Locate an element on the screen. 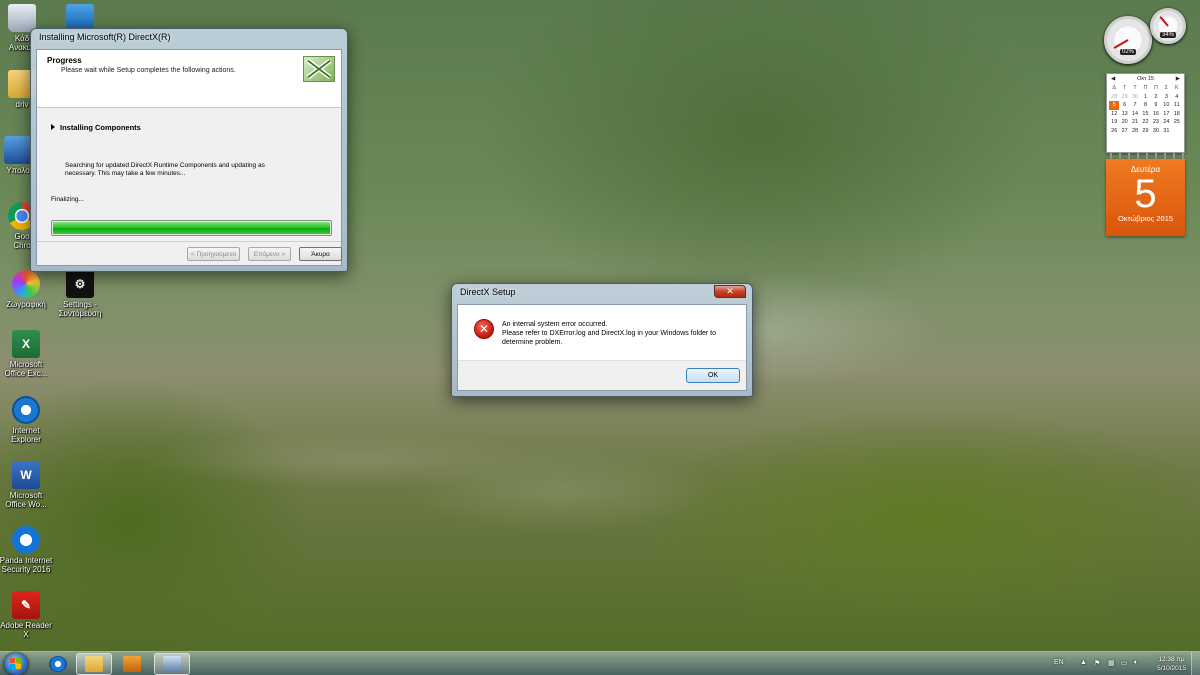  calendar-day-cell: 22 is located at coordinates (1145, 122).